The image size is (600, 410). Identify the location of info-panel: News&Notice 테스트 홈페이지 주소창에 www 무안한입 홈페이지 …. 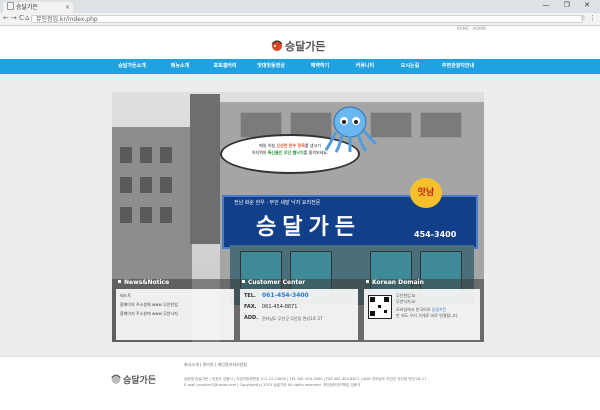
(298, 310).